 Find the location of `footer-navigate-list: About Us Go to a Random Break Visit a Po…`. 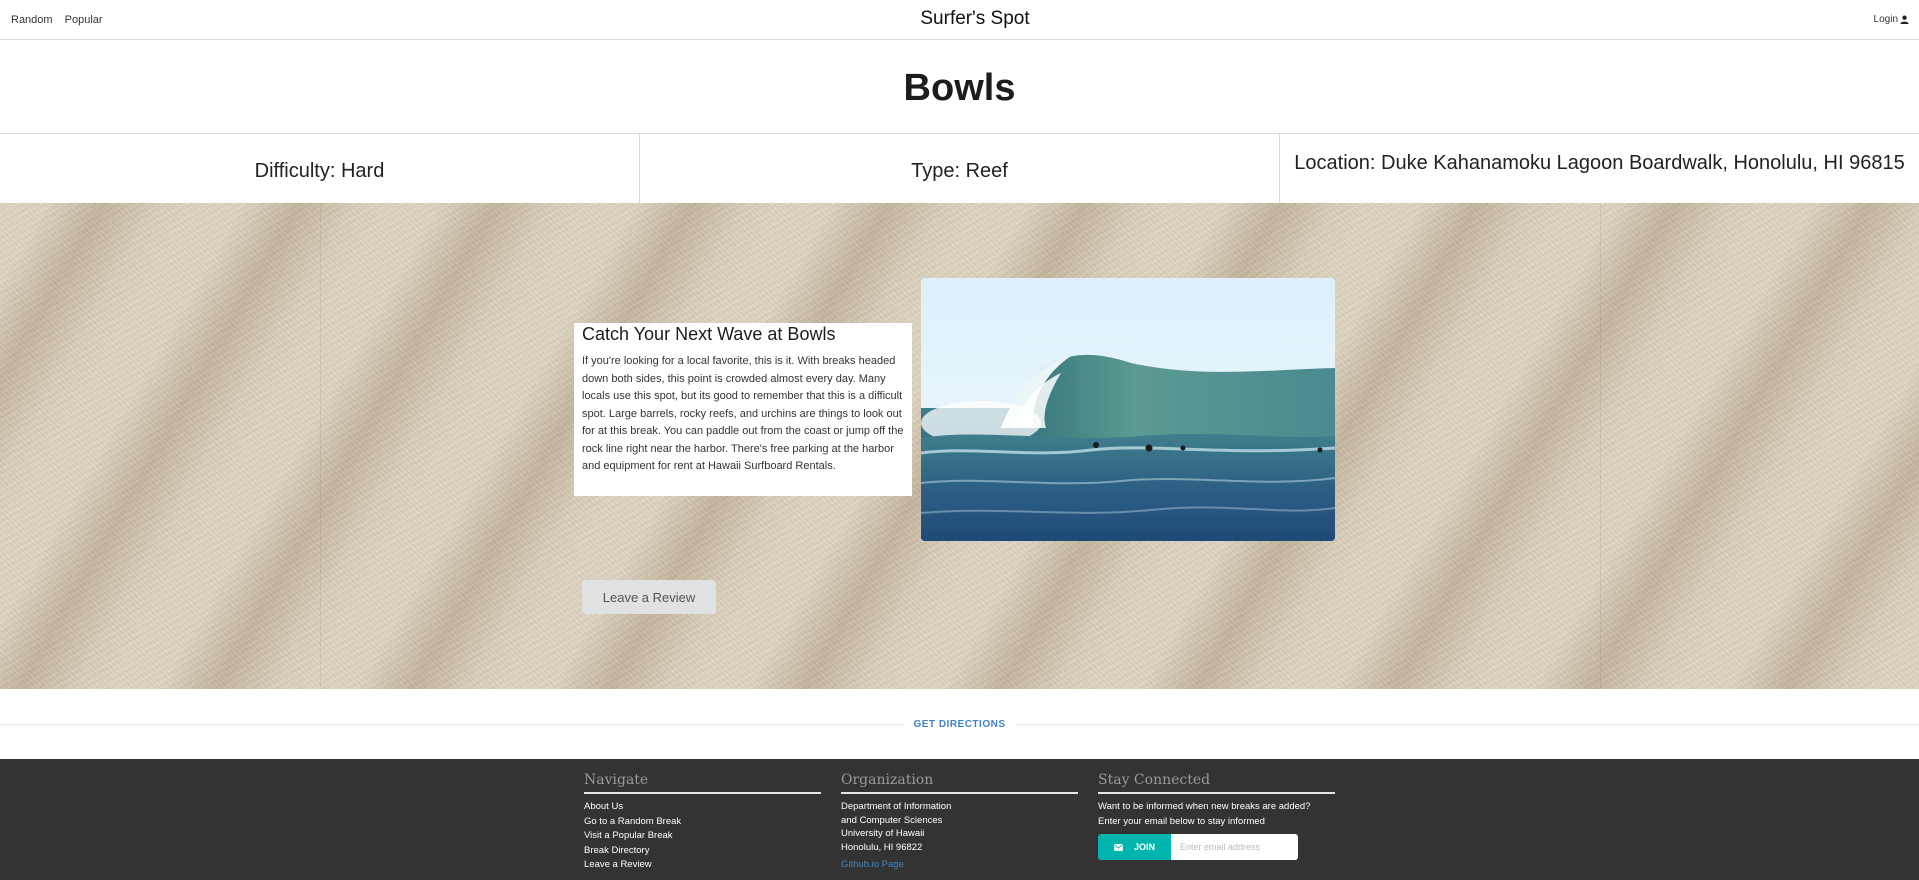

footer-navigate-list: About Us Go to a Random Break Visit a Po… is located at coordinates (702, 836).